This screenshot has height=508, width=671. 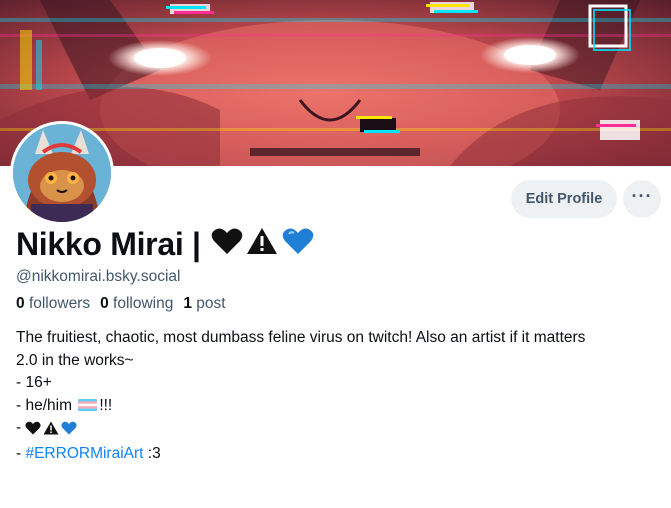 I want to click on following-label: following, so click(x=143, y=303).